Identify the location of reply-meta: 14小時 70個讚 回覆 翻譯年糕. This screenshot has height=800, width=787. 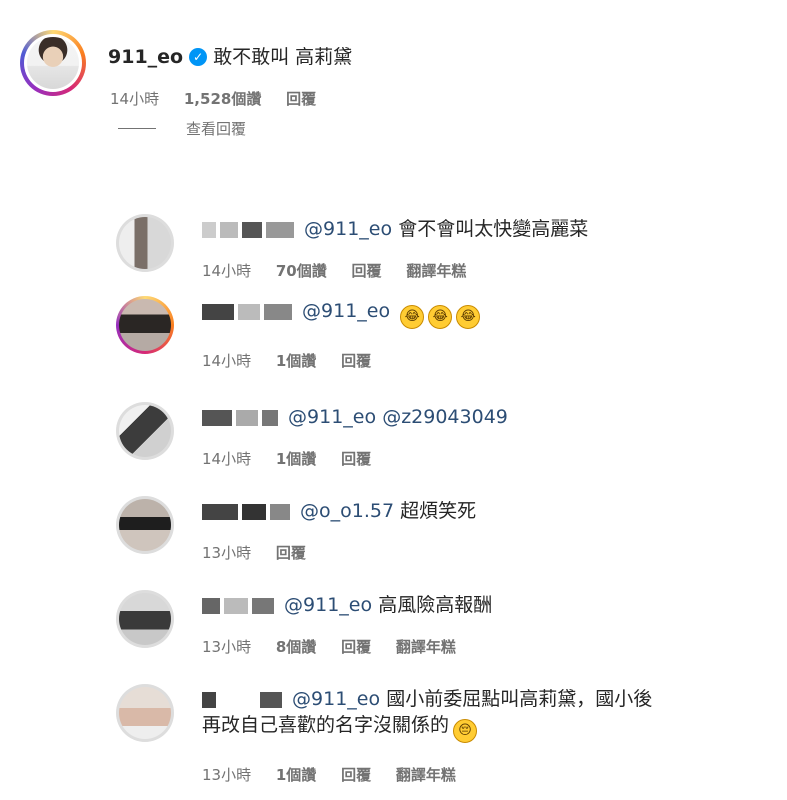
(344, 270).